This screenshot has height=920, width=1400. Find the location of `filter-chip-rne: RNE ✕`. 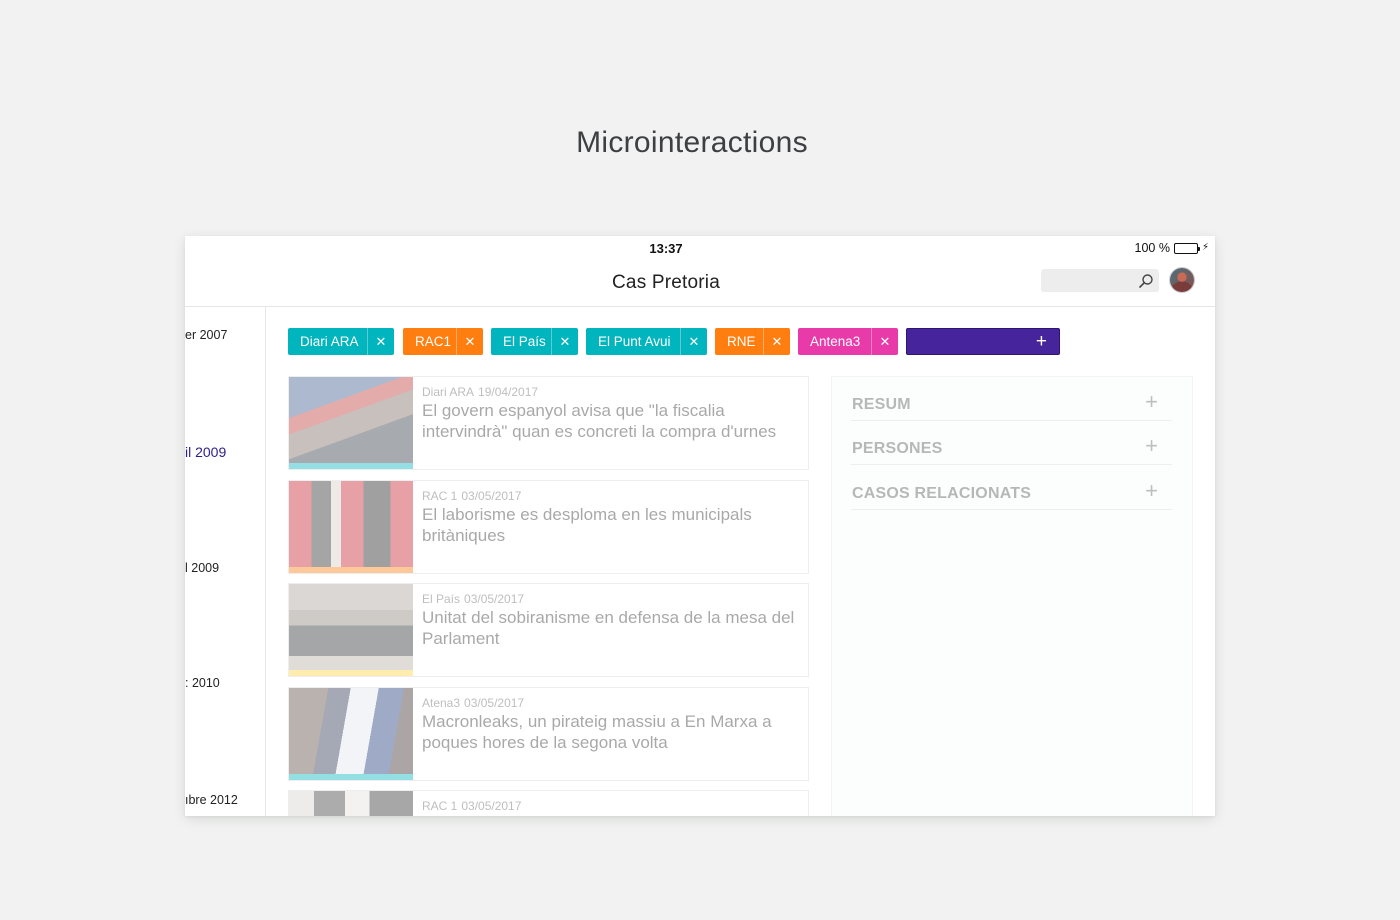

filter-chip-rne: RNE ✕ is located at coordinates (752, 341).